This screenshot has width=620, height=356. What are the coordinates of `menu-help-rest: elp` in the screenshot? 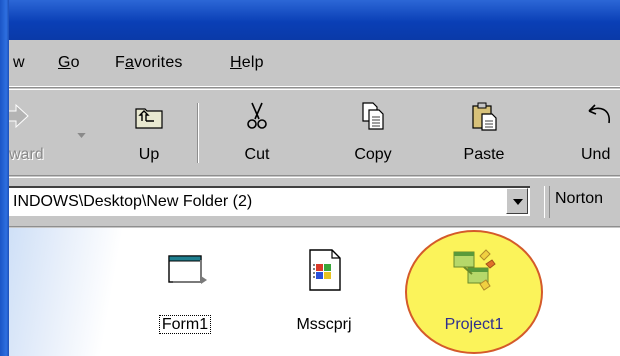 It's located at (252, 62).